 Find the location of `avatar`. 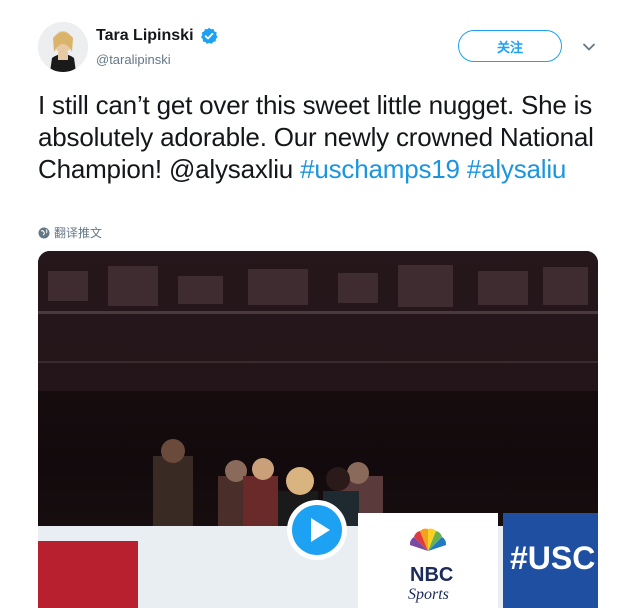

avatar is located at coordinates (63, 47).